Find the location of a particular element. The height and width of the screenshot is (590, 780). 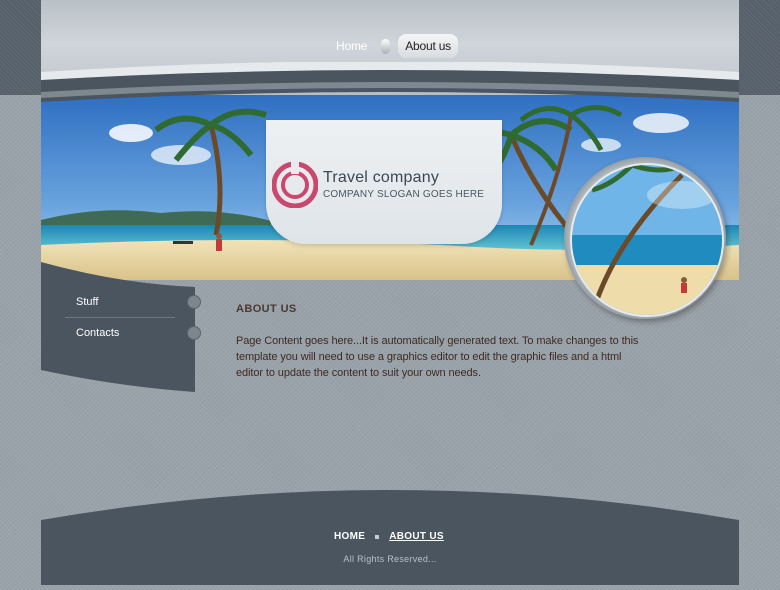

logo-panel: Travel company COMPANY SLOGAN GOES HERE is located at coordinates (384, 182).